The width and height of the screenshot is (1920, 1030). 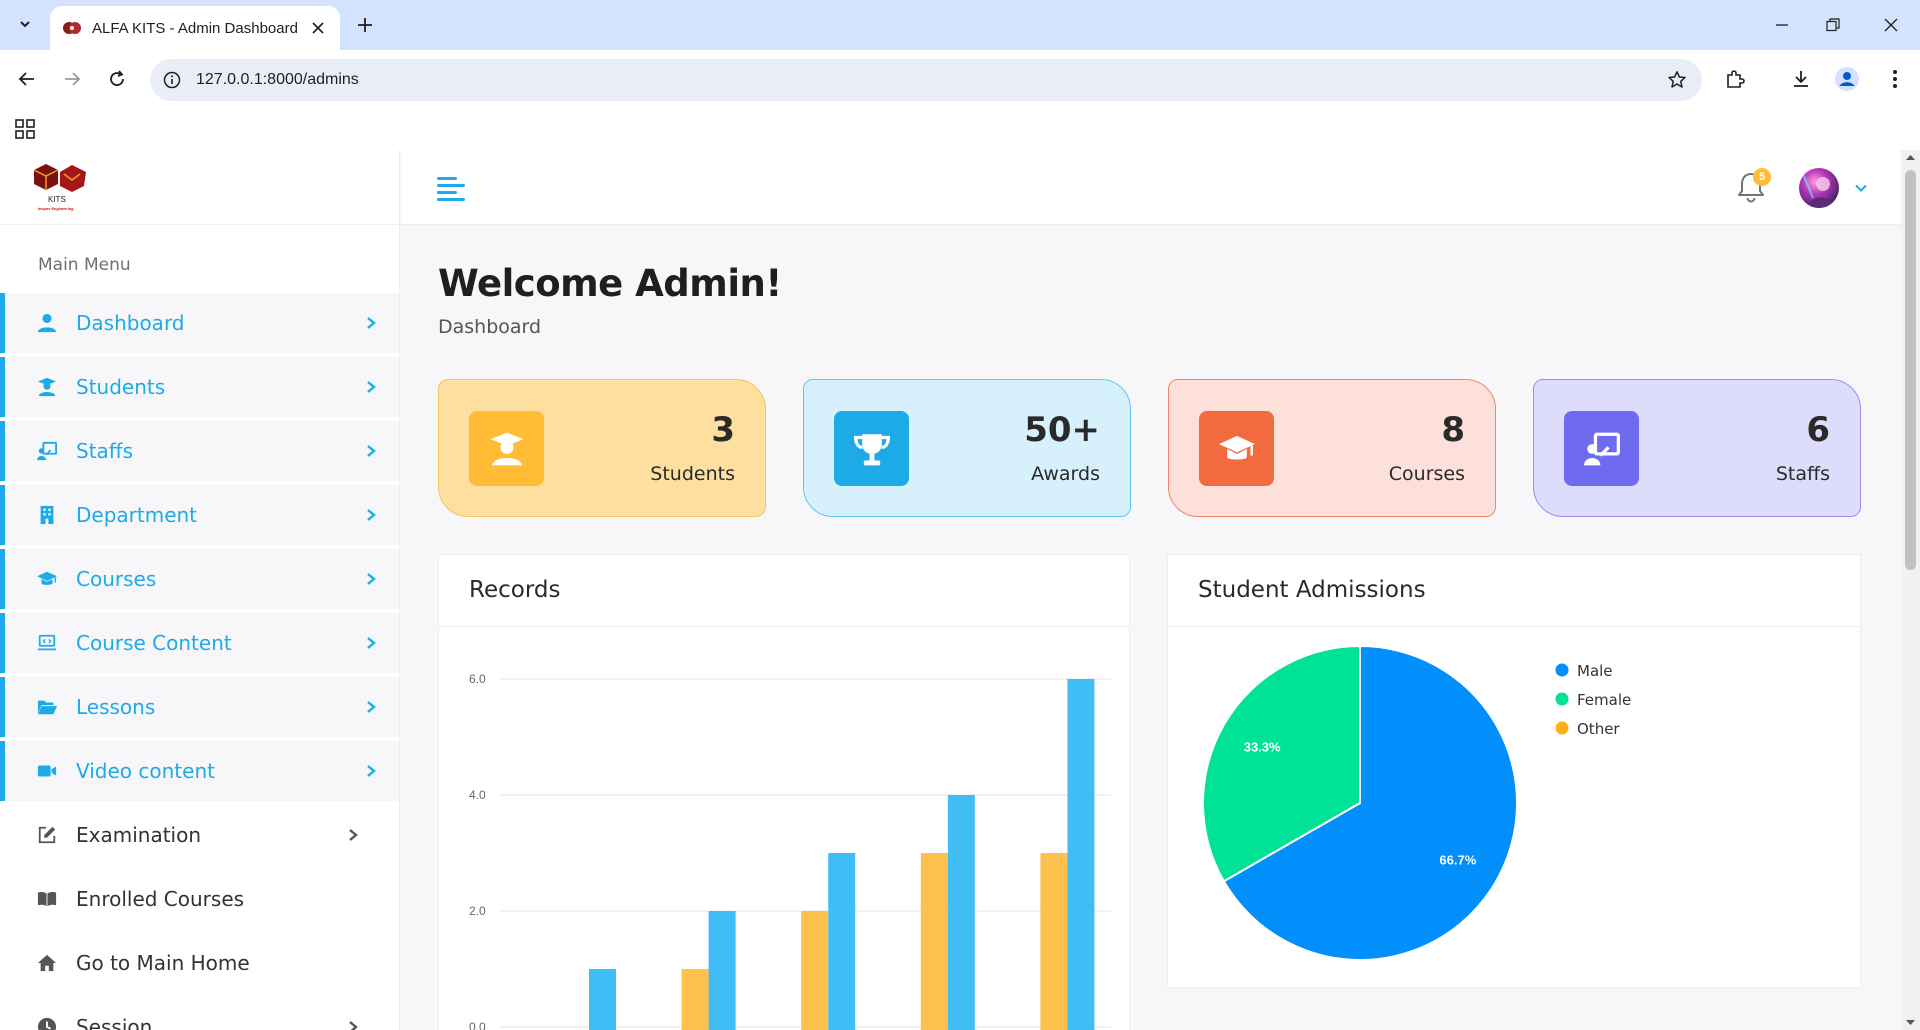 I want to click on user-icon, so click(x=47, y=323).